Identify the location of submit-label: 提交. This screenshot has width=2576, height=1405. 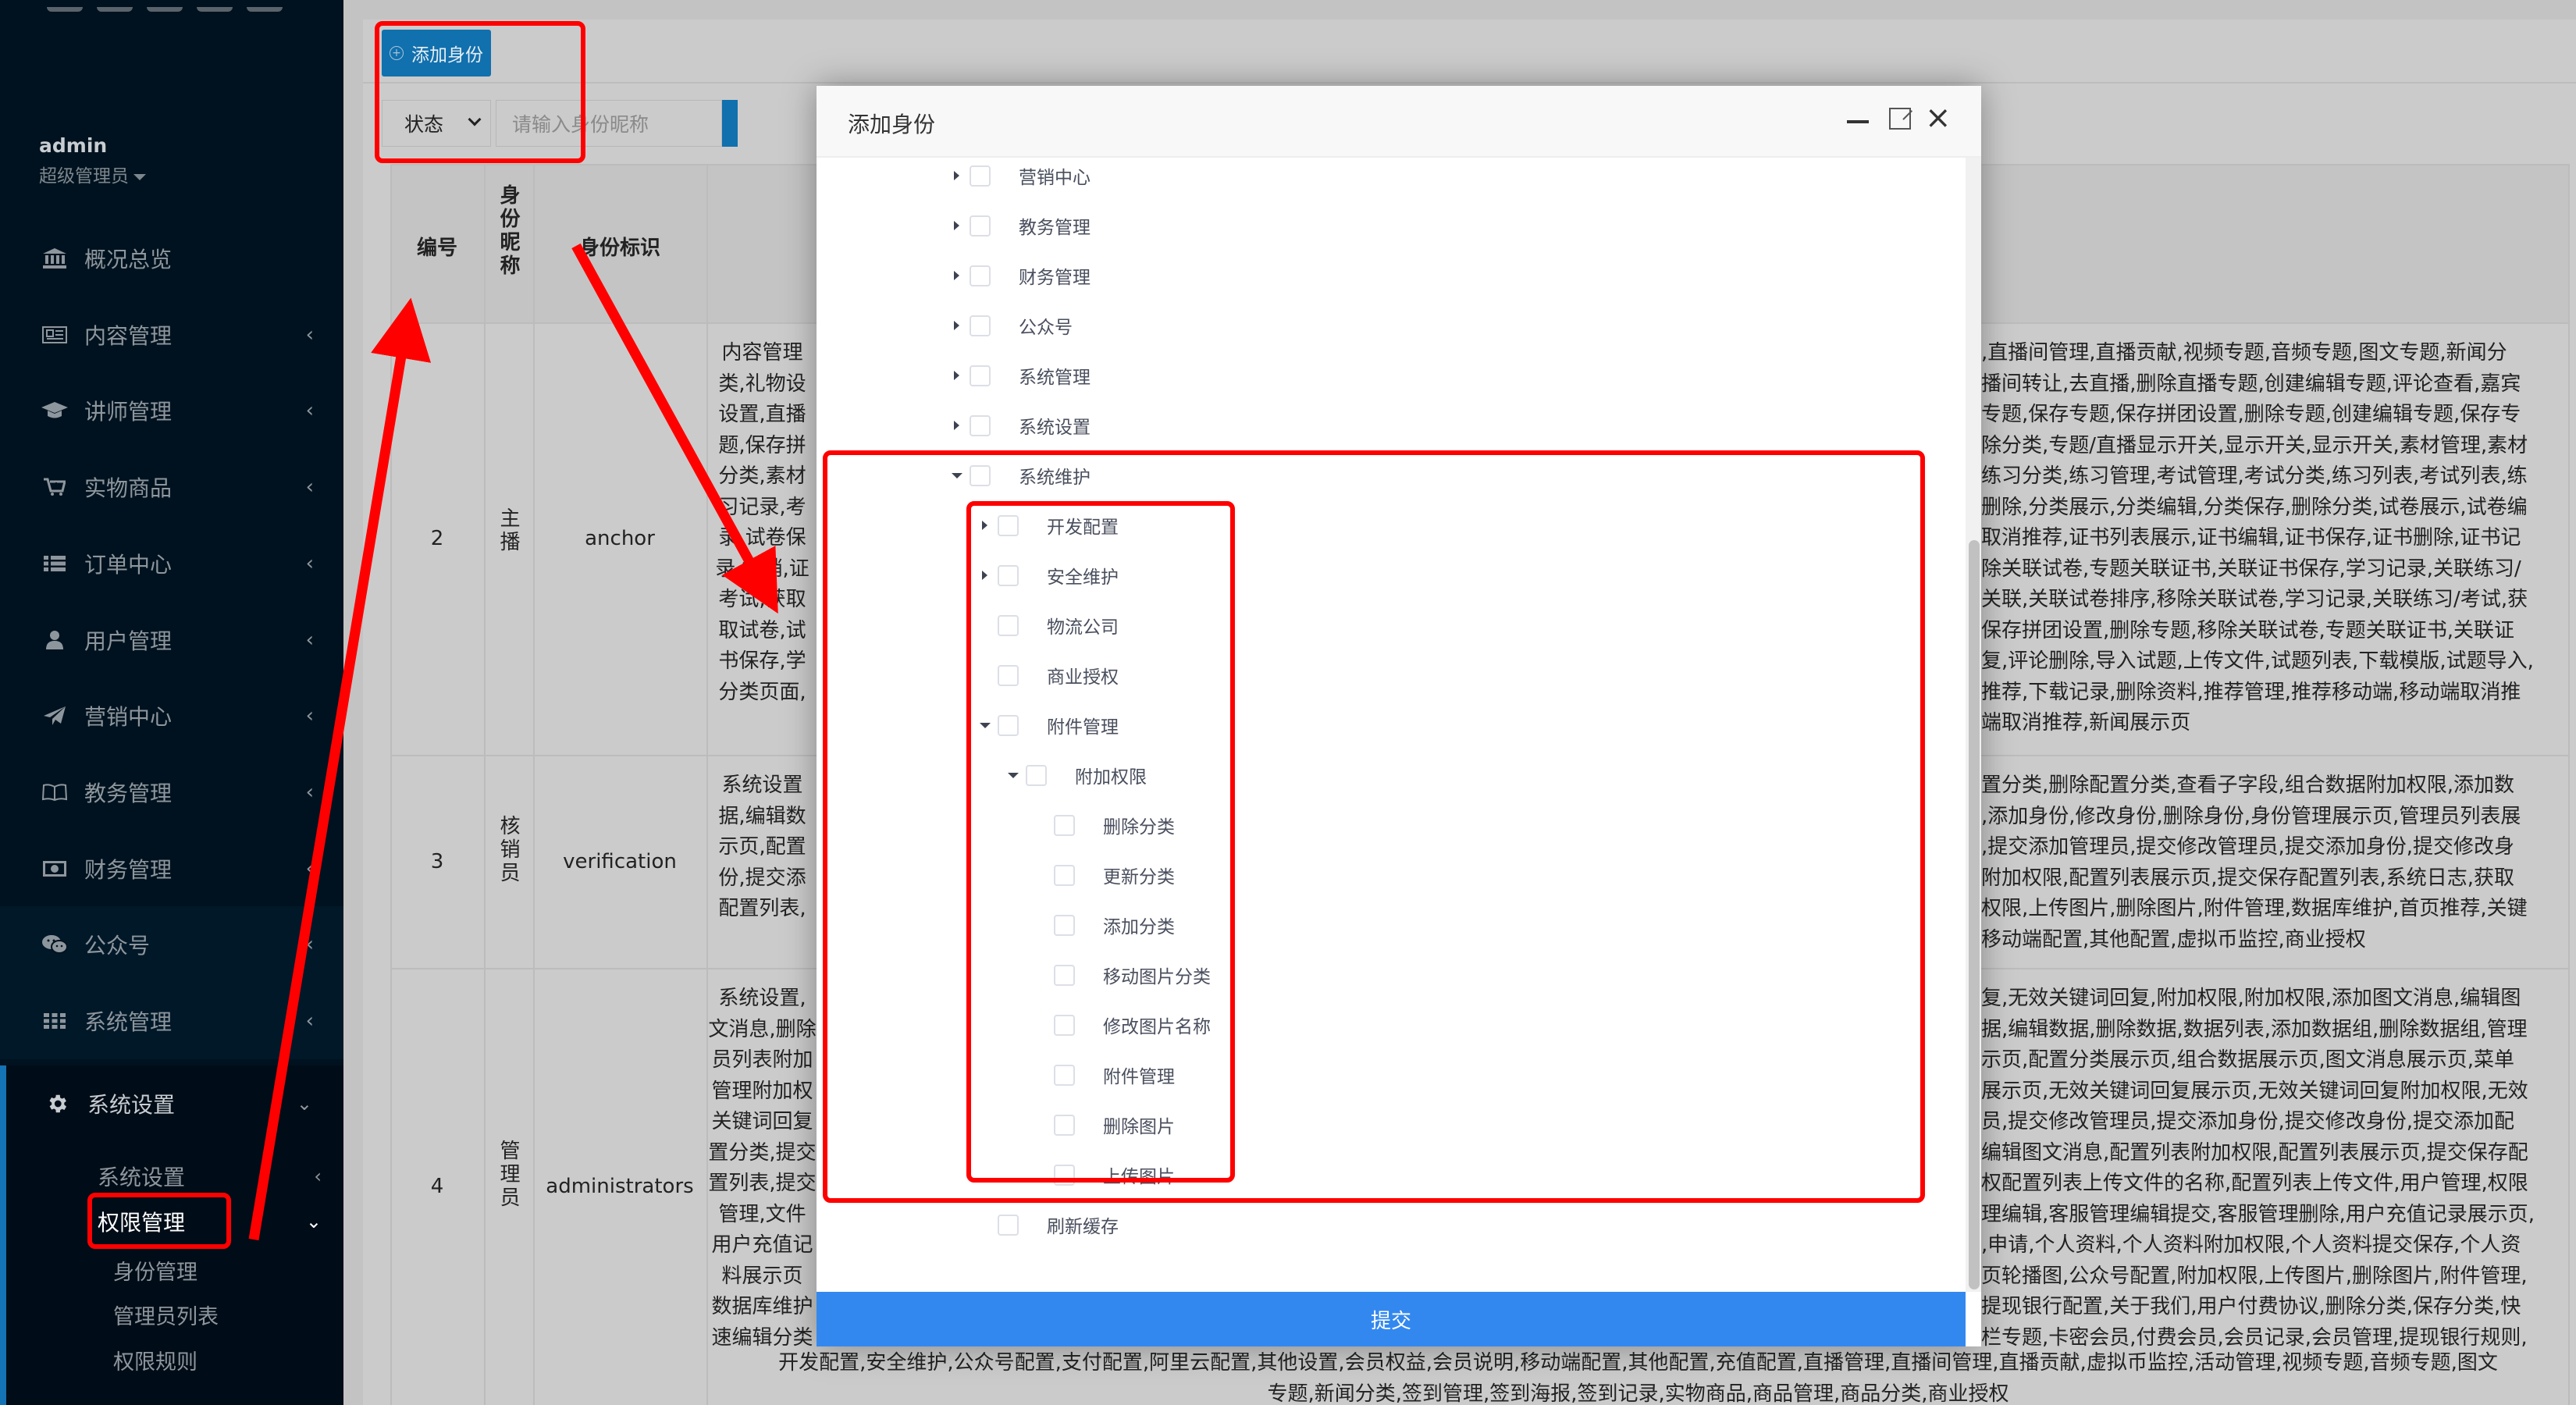
(1390, 1321).